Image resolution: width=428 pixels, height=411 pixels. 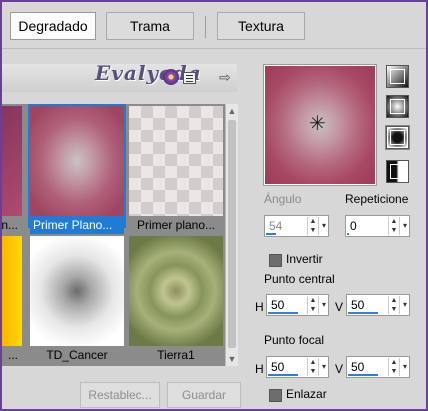 What do you see at coordinates (357, 367) in the screenshot?
I see `focal-v-value: 50` at bounding box center [357, 367].